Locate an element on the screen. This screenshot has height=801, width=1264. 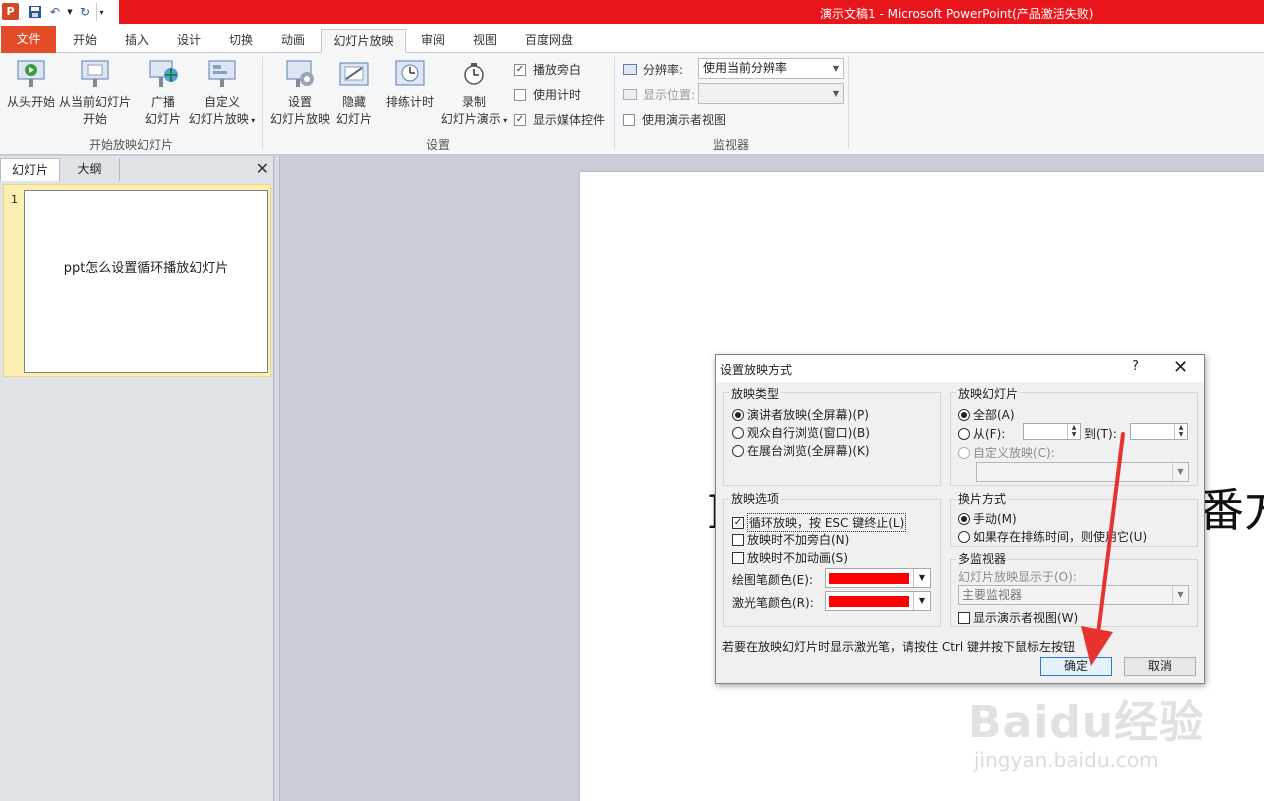
kiosk-radio: 在展台浏览(全屏幕)(K) is located at coordinates (801, 450).